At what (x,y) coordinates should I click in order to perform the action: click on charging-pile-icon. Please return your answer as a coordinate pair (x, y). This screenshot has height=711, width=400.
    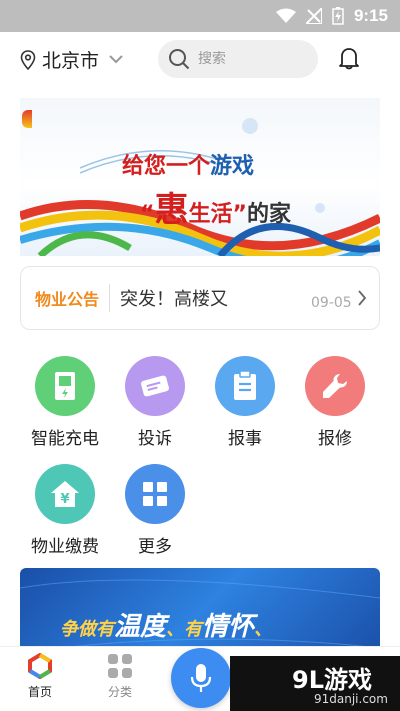
    Looking at the image, I should click on (65, 386).